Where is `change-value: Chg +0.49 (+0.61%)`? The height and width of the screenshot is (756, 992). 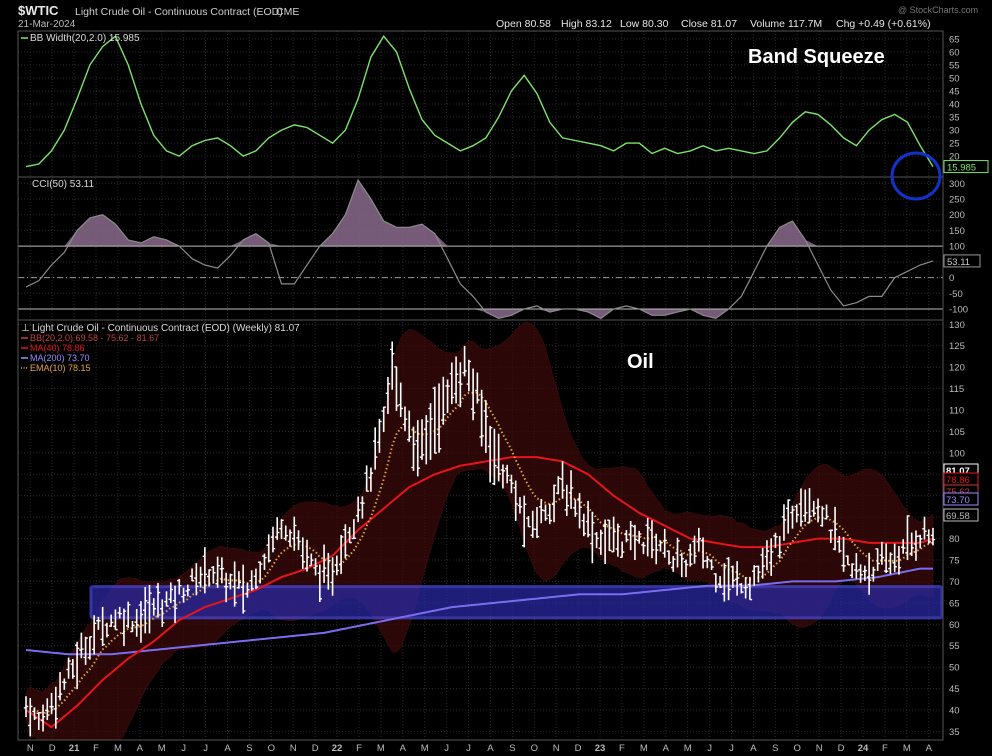 change-value: Chg +0.49 (+0.61%) is located at coordinates (883, 24).